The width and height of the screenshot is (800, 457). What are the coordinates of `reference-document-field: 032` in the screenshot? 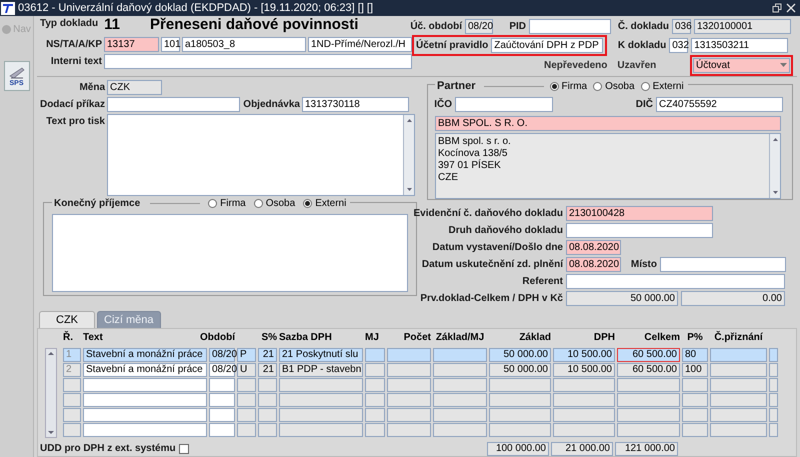 It's located at (678, 45).